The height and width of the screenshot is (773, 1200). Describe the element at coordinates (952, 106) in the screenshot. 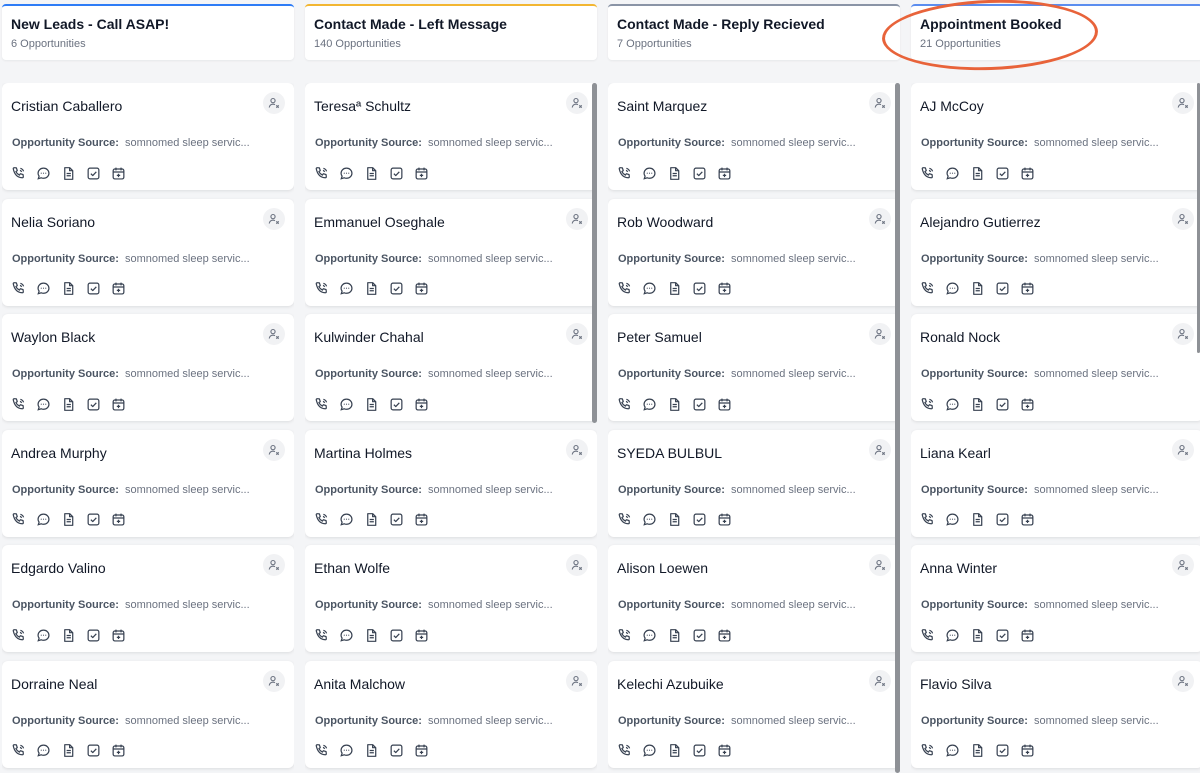

I see `contact-name: AJ McCoy` at that location.